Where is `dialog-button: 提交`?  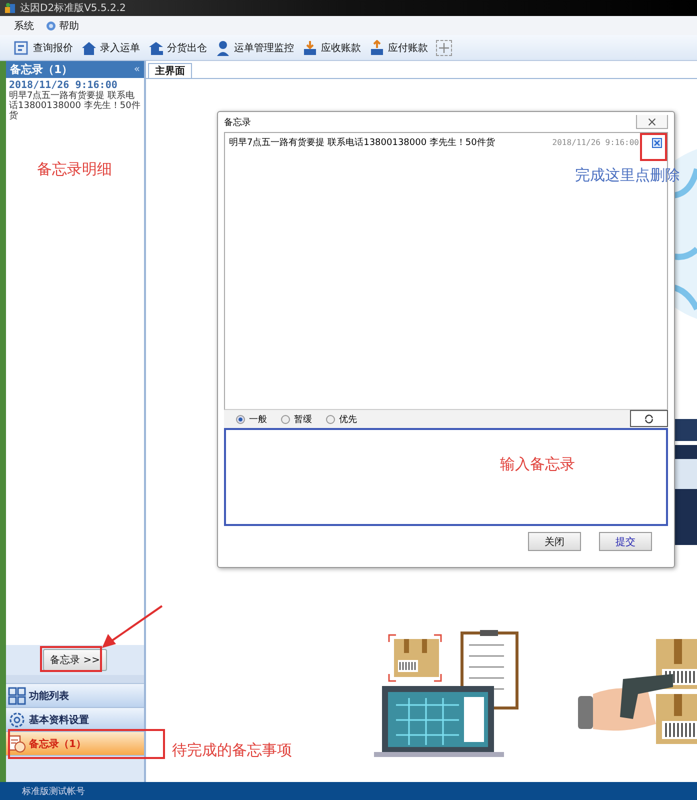 dialog-button: 提交 is located at coordinates (625, 541).